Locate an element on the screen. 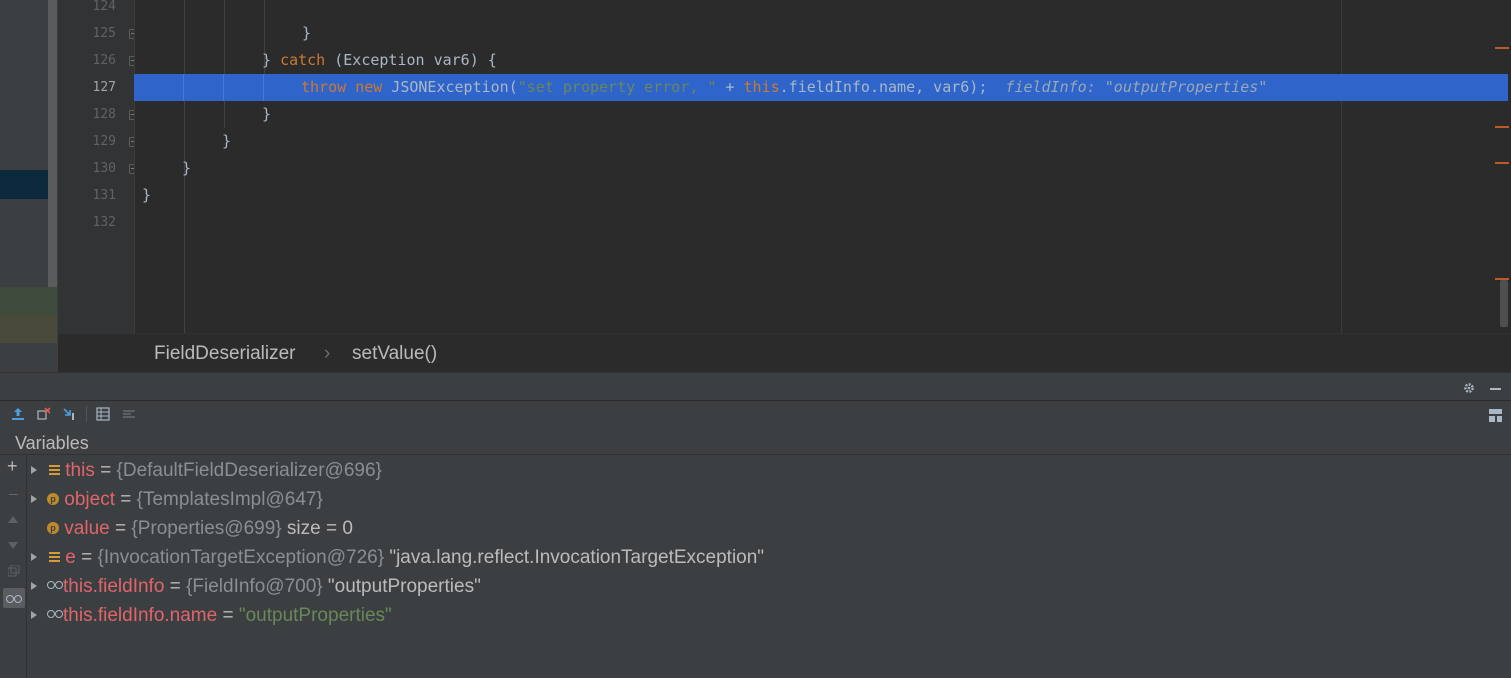 This screenshot has height=678, width=1511. debug-tool-window-header is located at coordinates (755, 386).